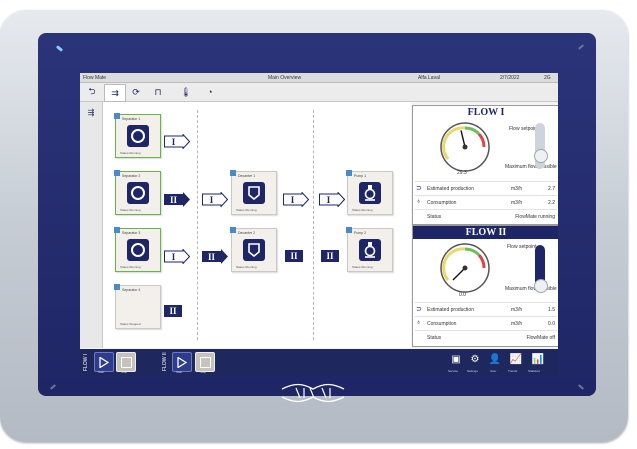 The height and width of the screenshot is (449, 637). Describe the element at coordinates (131, 290) in the screenshot. I see `unit-title: Separator 4` at that location.